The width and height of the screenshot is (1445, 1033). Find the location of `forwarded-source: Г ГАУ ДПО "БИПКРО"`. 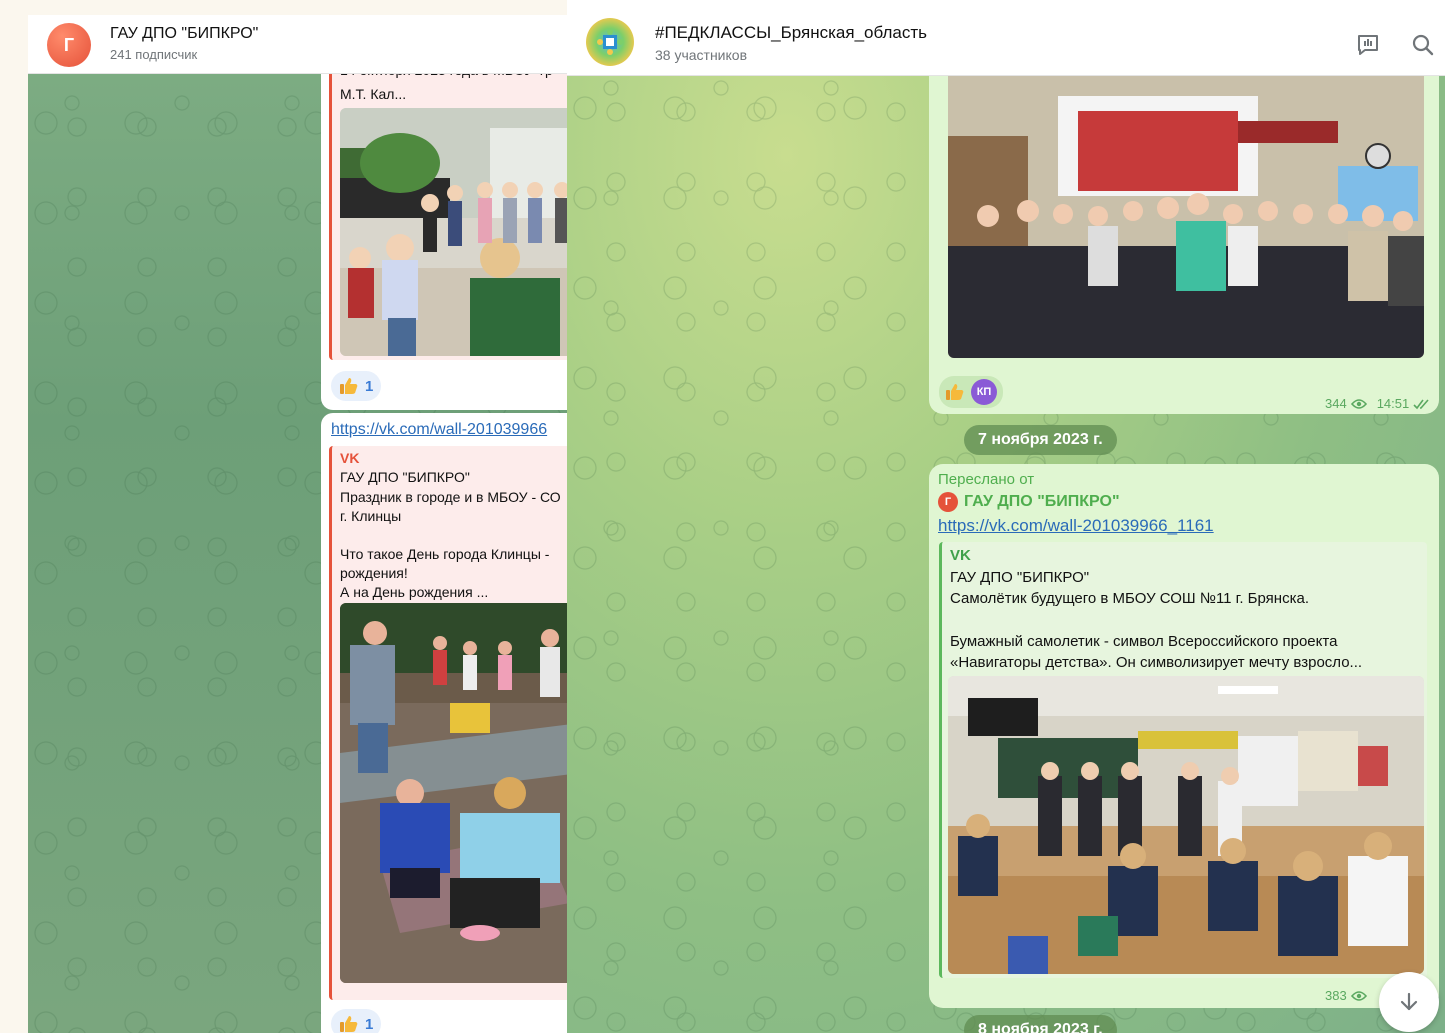

forwarded-source: Г ГАУ ДПО "БИПКРО" is located at coordinates (1029, 502).